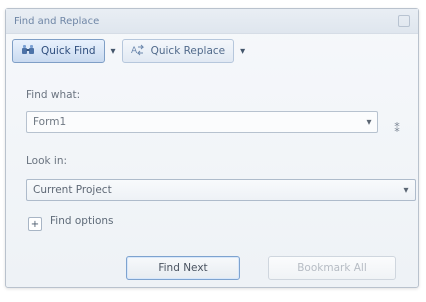 Image resolution: width=426 pixels, height=302 pixels. Describe the element at coordinates (212, 21) in the screenshot. I see `title-bar: Find and Replace` at that location.